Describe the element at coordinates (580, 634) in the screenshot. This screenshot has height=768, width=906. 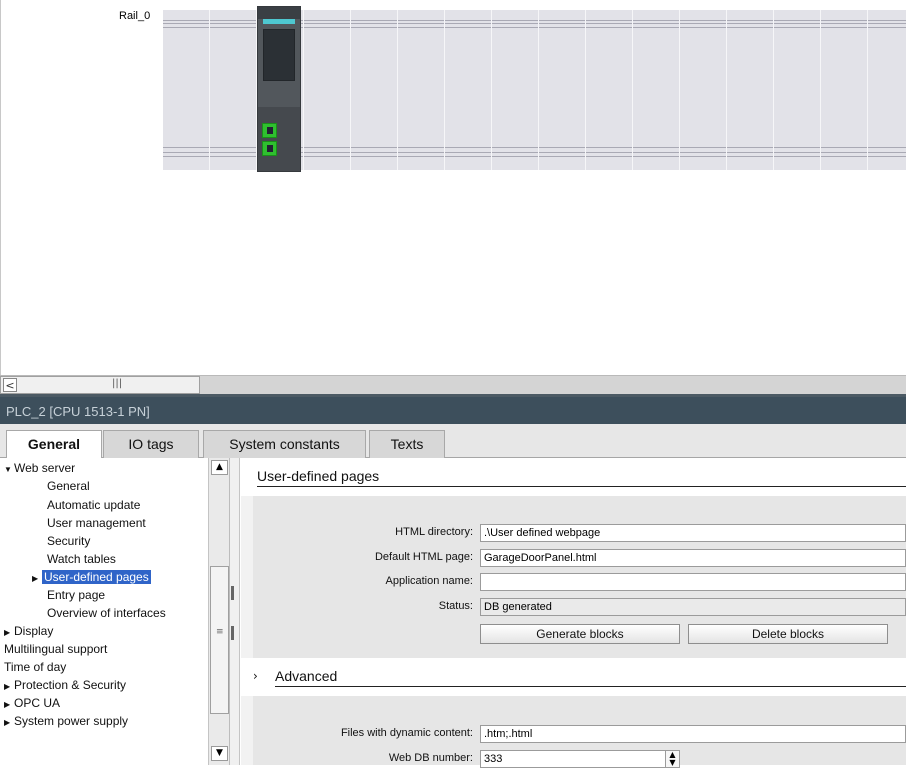
I see `generate-blocks-button: Generate blocks` at that location.